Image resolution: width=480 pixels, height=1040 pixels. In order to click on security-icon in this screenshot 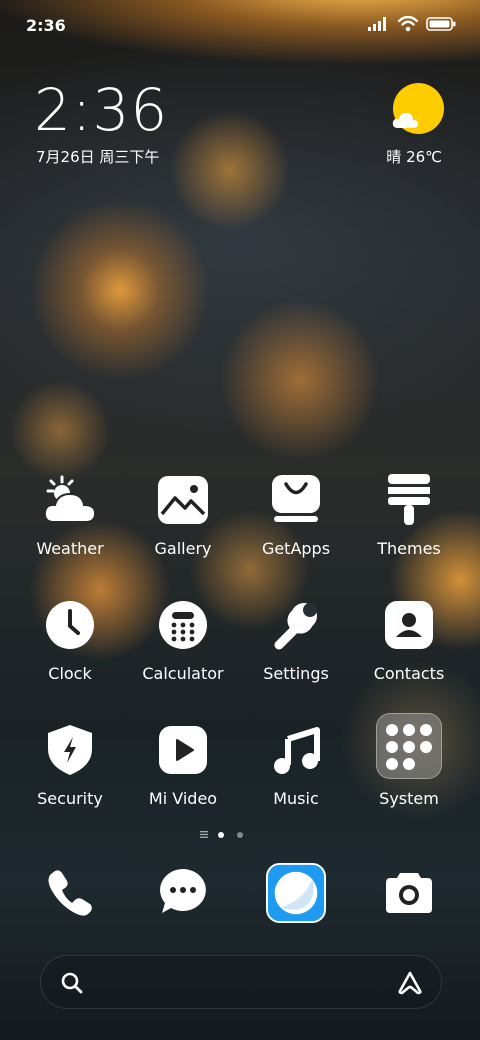, I will do `click(70, 750)`.